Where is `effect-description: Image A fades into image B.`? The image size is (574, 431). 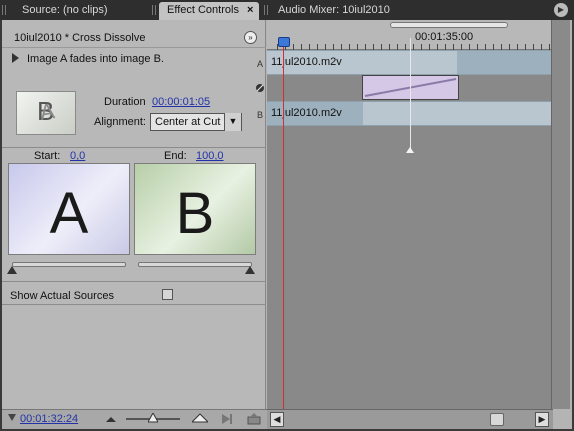 effect-description: Image A fades into image B. is located at coordinates (88, 59).